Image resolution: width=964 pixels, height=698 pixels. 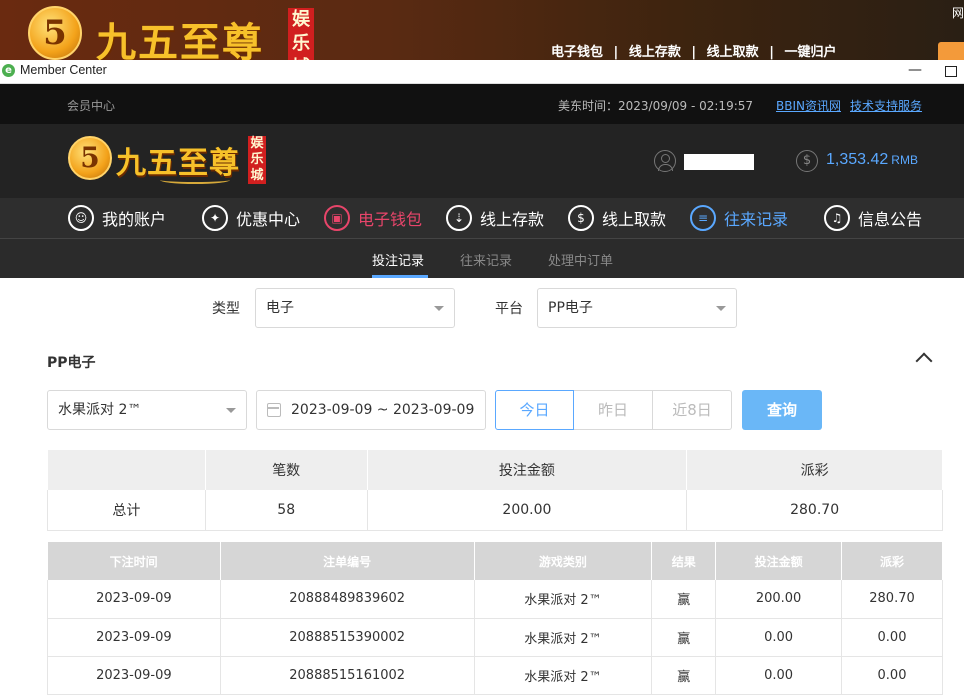 What do you see at coordinates (733, 52) in the screenshot?
I see `background-nav-withdraw: 线上取款` at bounding box center [733, 52].